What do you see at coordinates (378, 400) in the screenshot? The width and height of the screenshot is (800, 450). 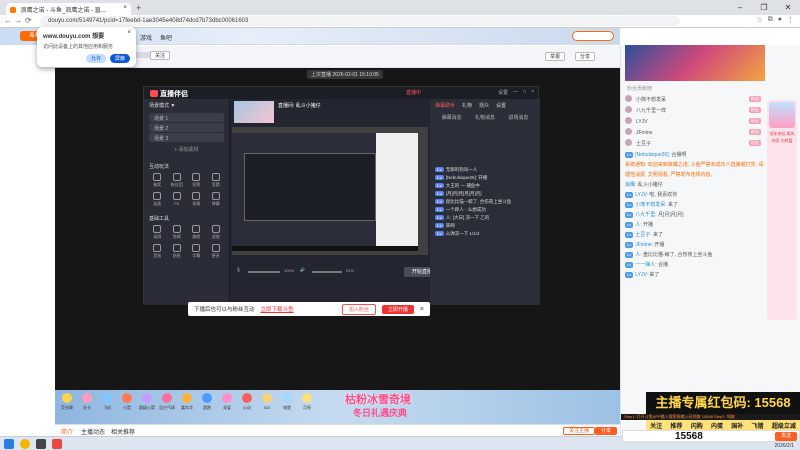 I see `event-banner-title: 枯粉冰雪奇境` at bounding box center [378, 400].